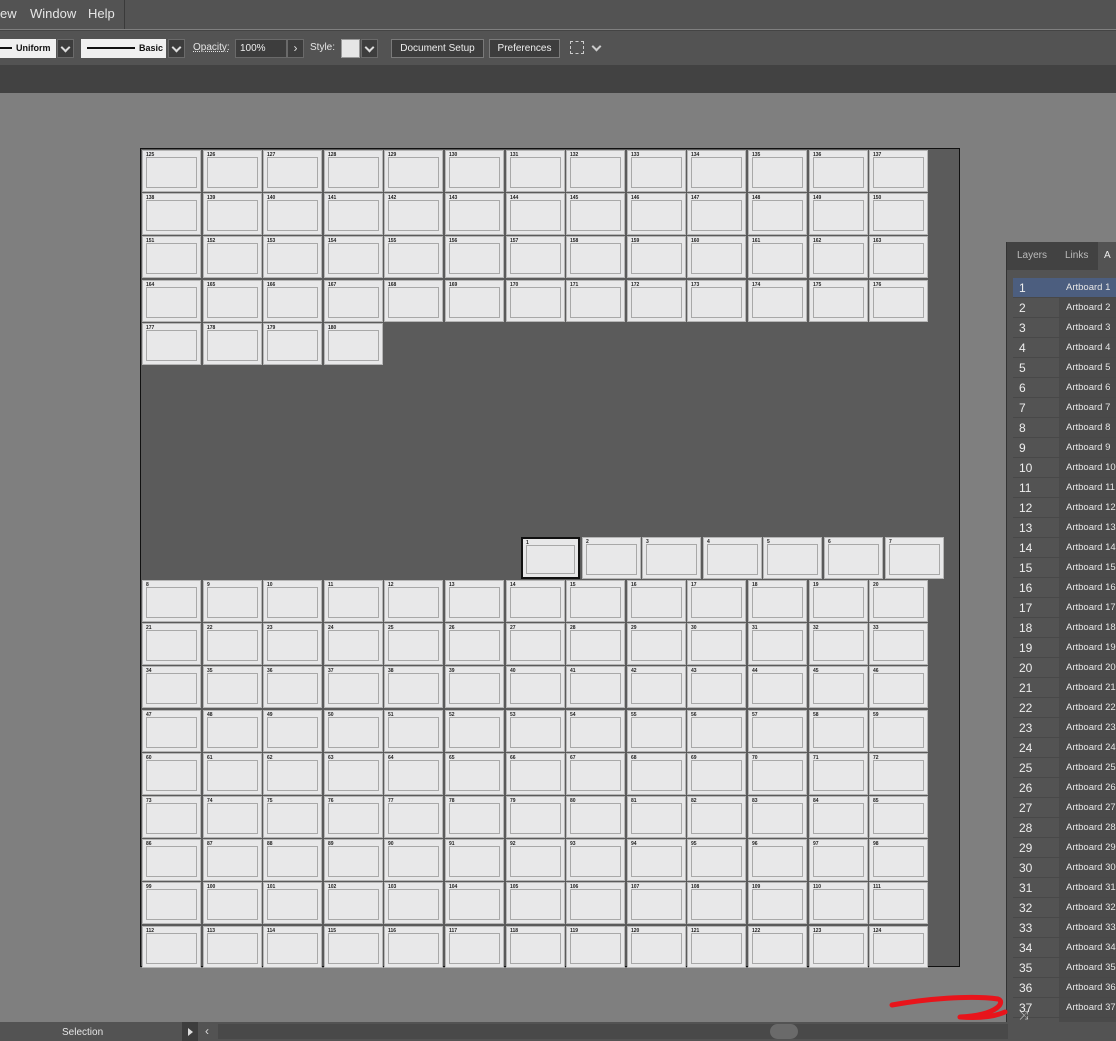 This screenshot has width=1116, height=1041. I want to click on artboard-list-item: 32 Artboard 32, so click(1064, 908).